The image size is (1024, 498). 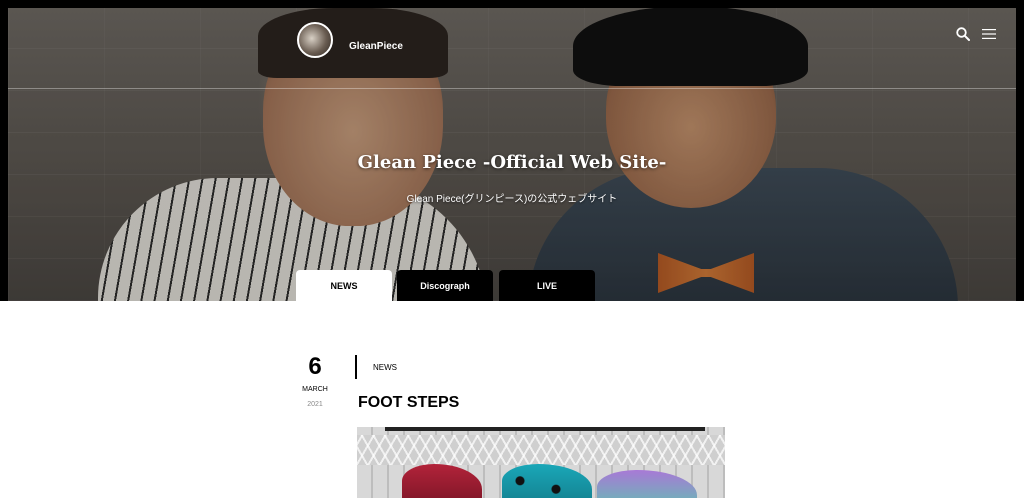 What do you see at coordinates (344, 286) in the screenshot?
I see `tab-news: NEWS` at bounding box center [344, 286].